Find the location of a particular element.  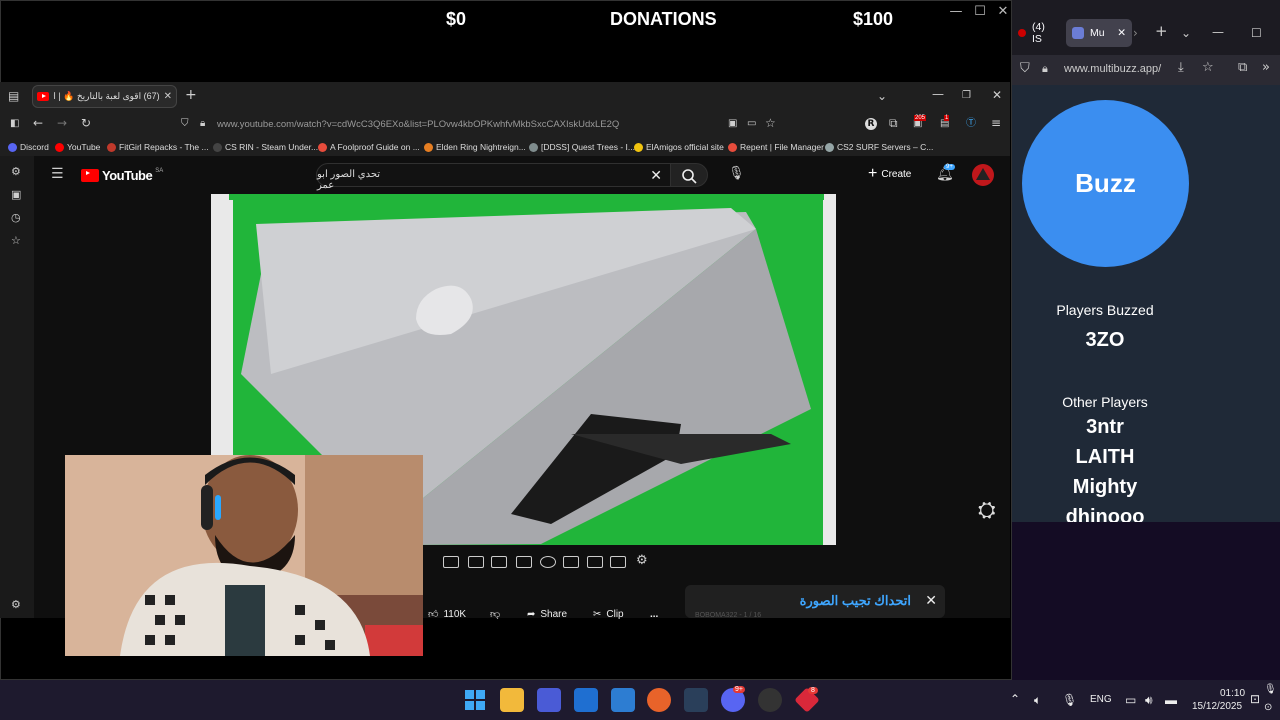

like-button: 👍︎ 110K is located at coordinates (447, 614).